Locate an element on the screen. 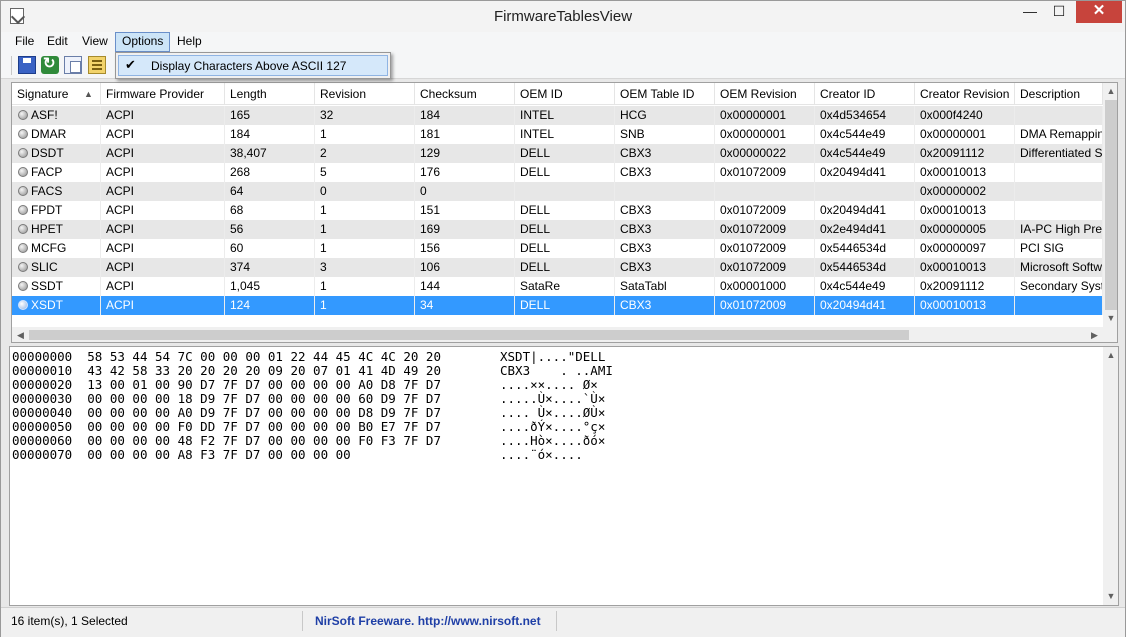 The image size is (1126, 637). scroll-left-arrow-icon: ◀ is located at coordinates (20, 334).